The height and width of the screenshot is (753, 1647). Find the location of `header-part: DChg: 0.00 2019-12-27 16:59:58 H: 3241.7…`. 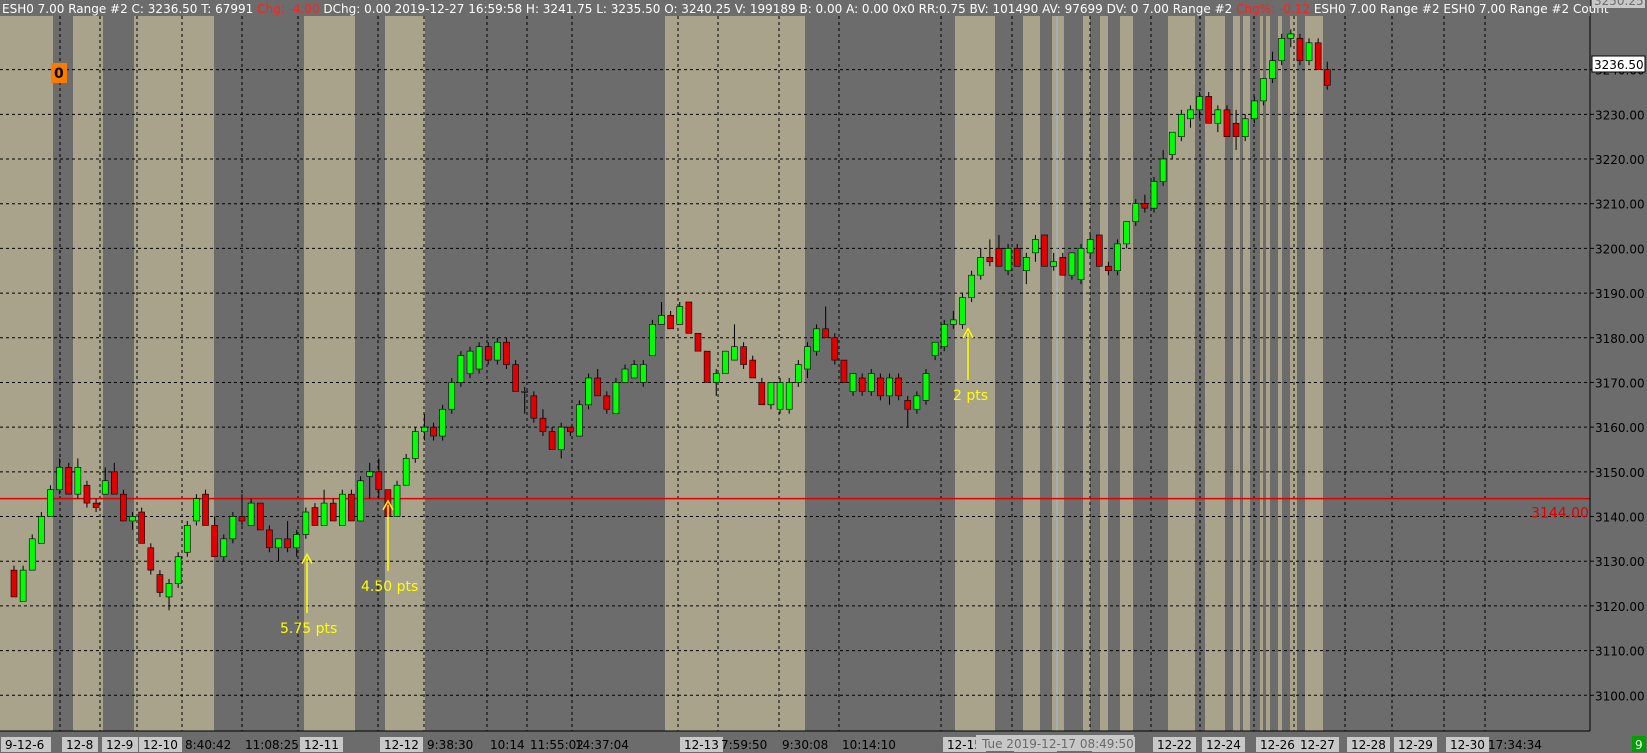

header-part: DChg: 0.00 2019-12-27 16:59:58 H: 3241.7… is located at coordinates (778, 9).